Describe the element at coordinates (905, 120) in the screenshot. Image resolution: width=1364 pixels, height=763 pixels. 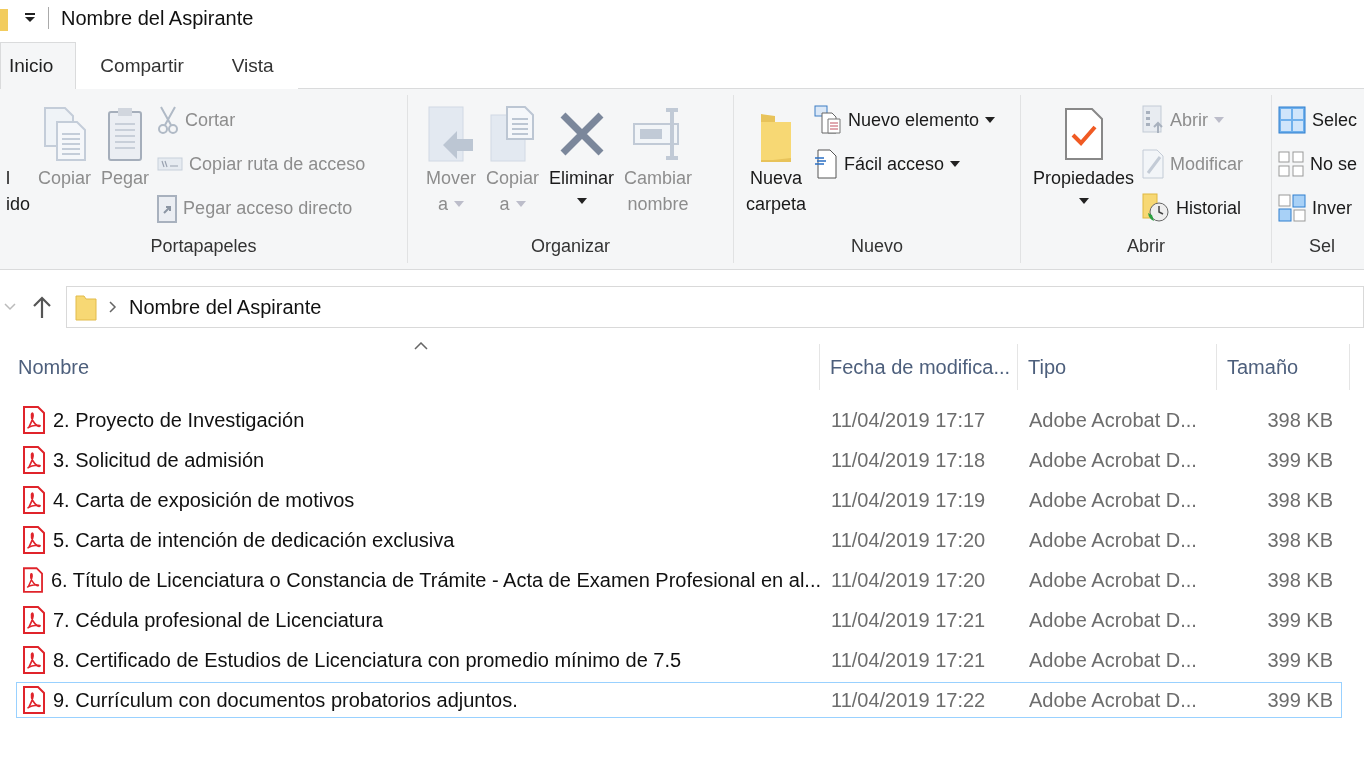
I see `ribbon-button: Nuevo elemento` at that location.